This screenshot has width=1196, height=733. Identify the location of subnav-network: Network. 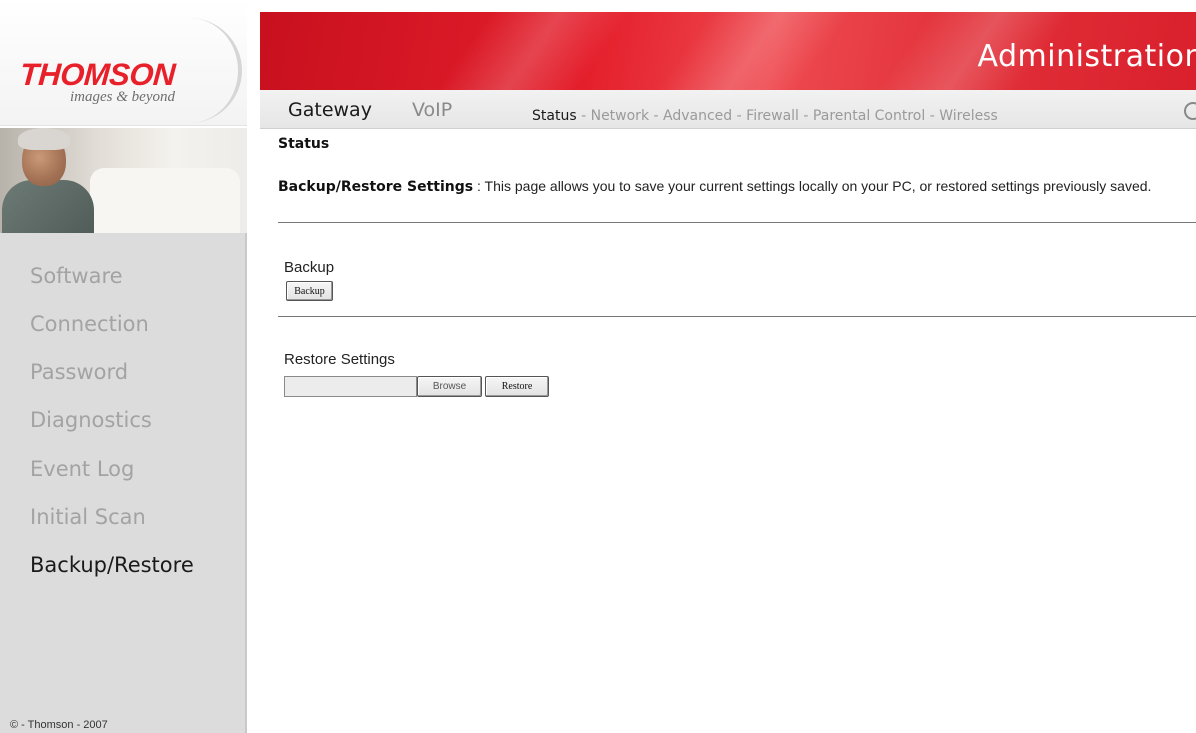
(620, 116).